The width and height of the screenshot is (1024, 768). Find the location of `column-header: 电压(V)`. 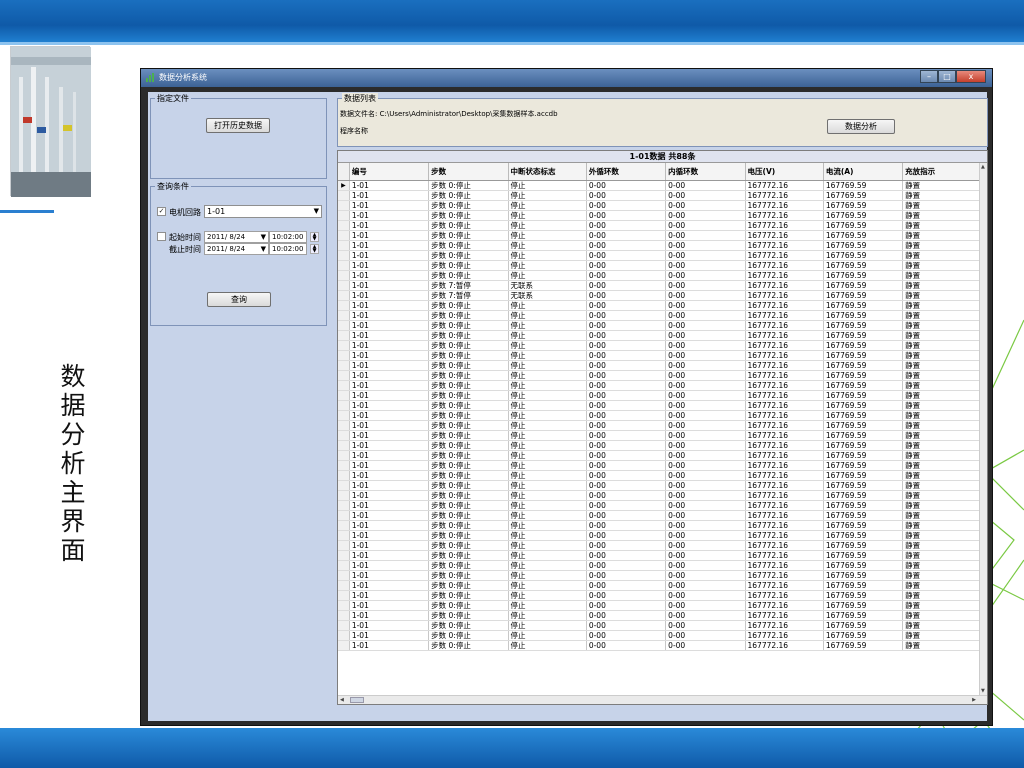

column-header: 电压(V) is located at coordinates (784, 172).